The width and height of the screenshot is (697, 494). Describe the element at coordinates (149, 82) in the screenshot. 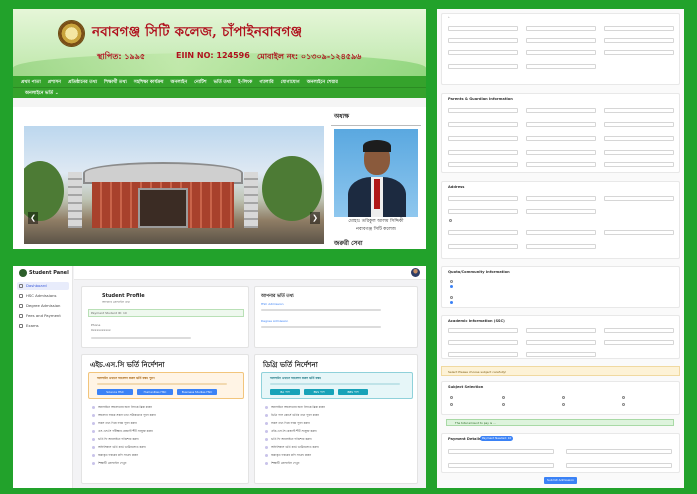

I see `nav-item: সহশিক্ষা কার্যক্রম` at that location.